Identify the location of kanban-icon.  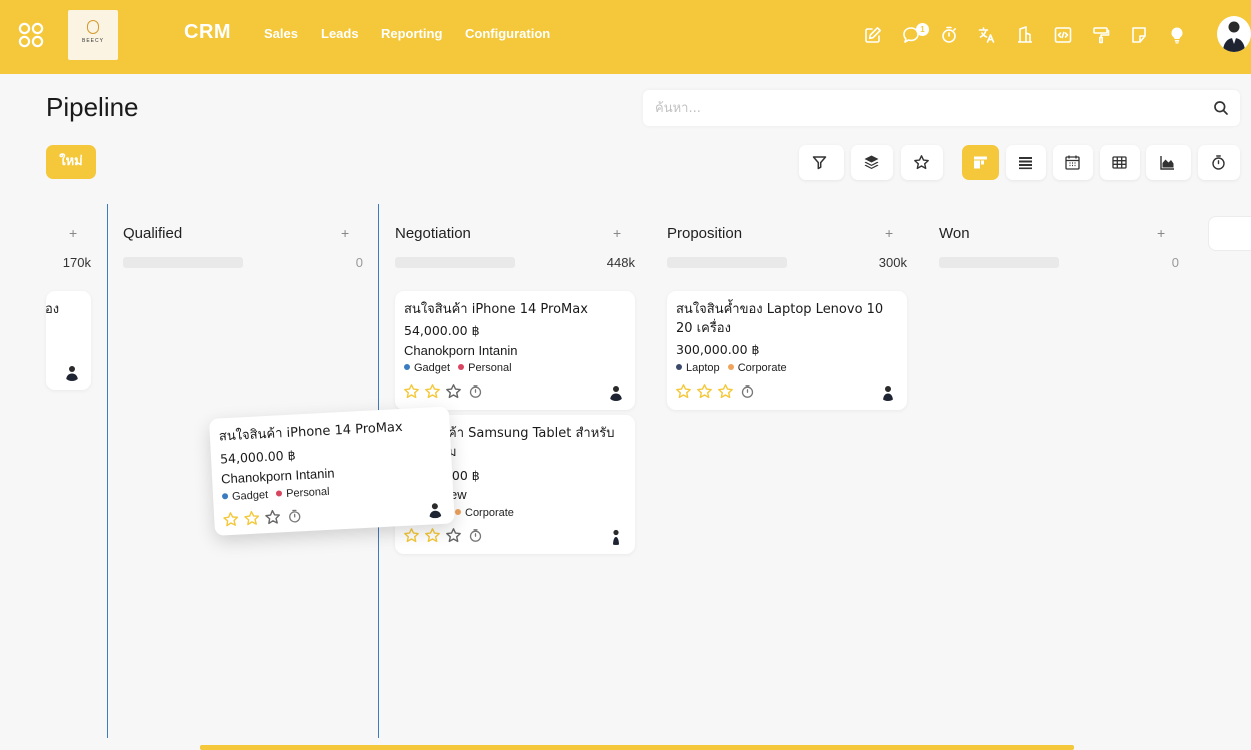
(980, 162).